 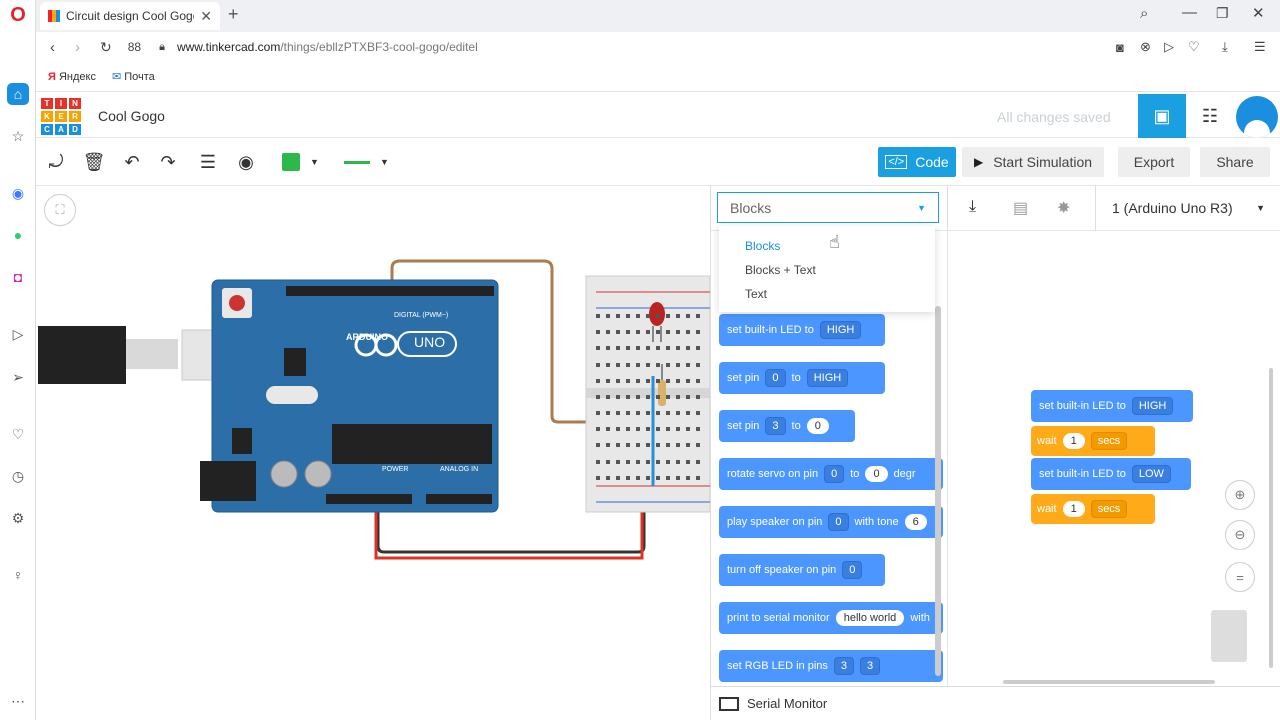 I want to click on browser-tab: Circuit design Cool Gogo | ✕, so click(x=130, y=16).